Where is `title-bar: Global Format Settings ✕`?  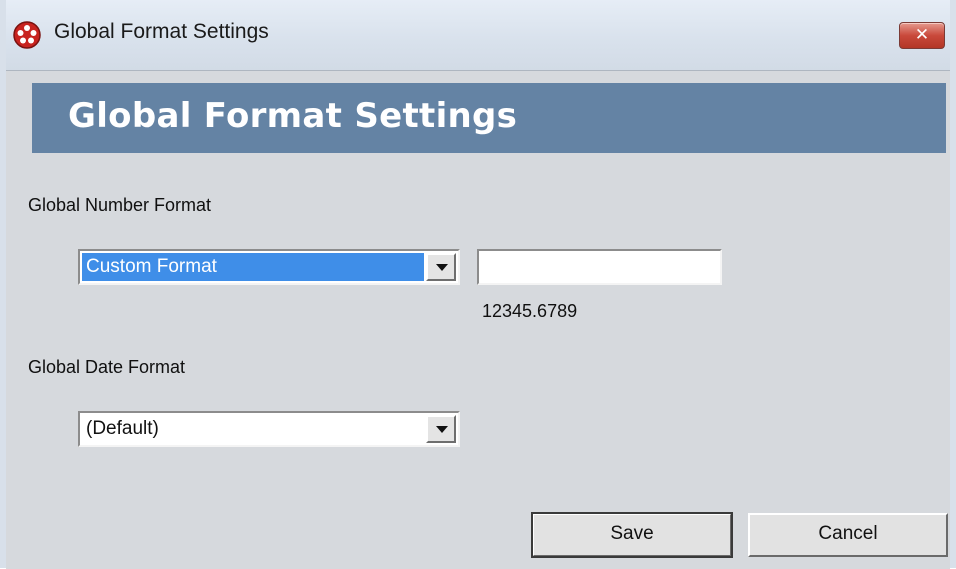 title-bar: Global Format Settings ✕ is located at coordinates (478, 35).